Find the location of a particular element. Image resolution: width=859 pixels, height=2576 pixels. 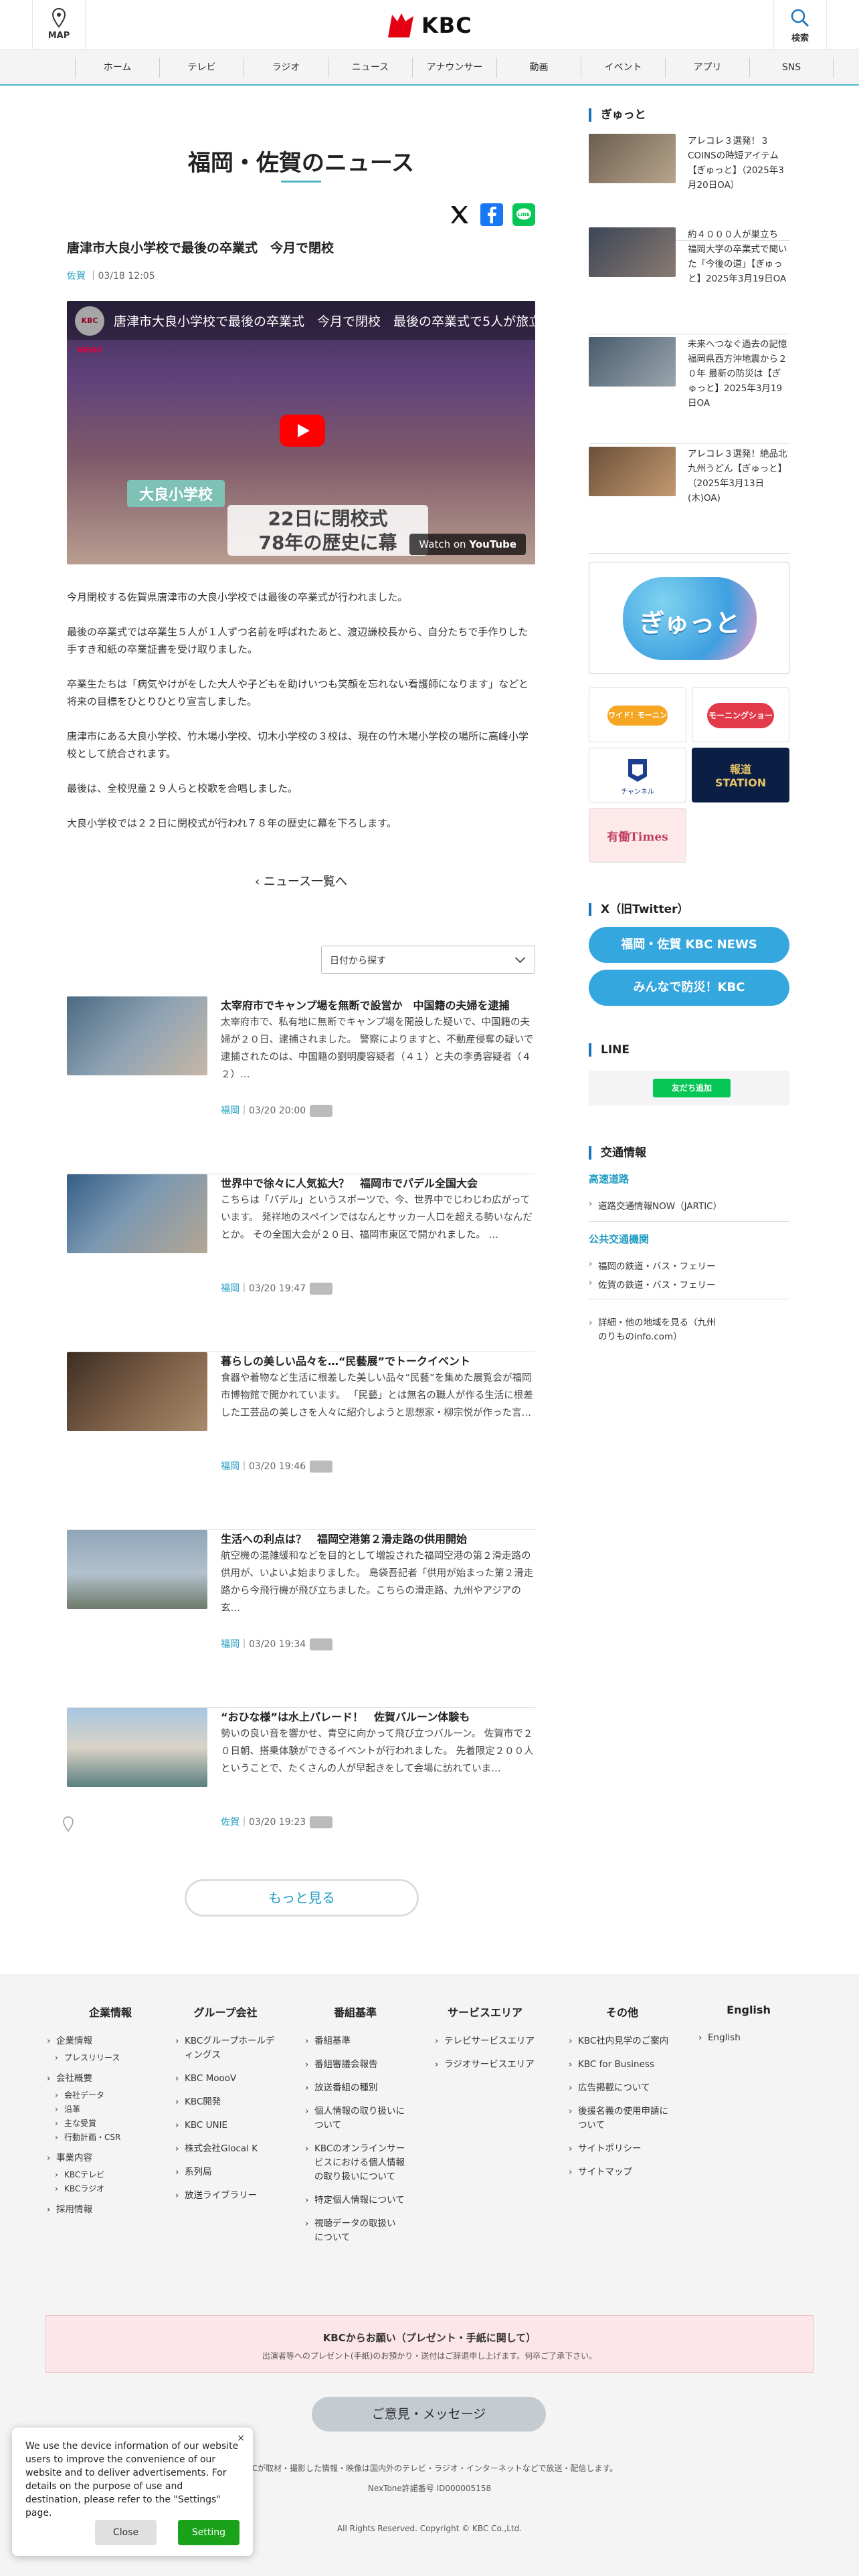

footer-link: 番組審議会報告 is located at coordinates (355, 2065).